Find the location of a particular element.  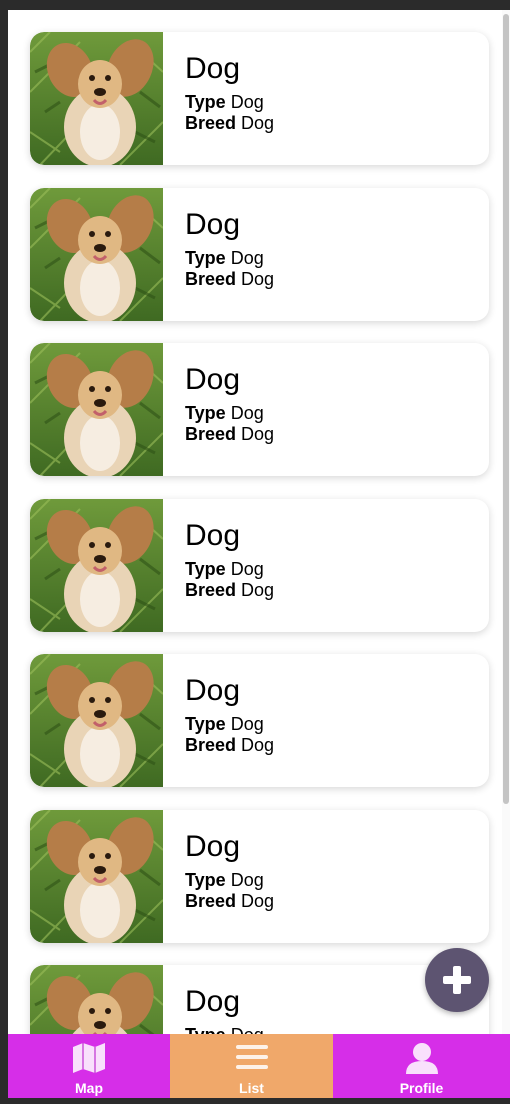

person-icon is located at coordinates (422, 1060).